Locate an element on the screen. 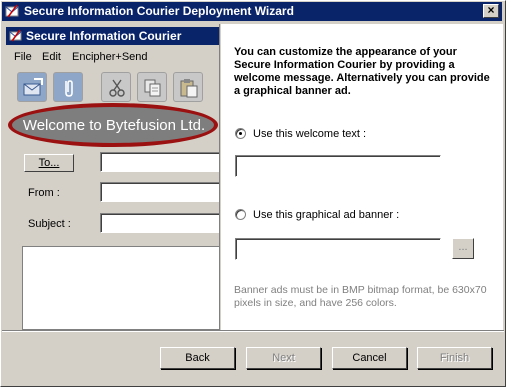  menu-encipher-send: Encipher+Send is located at coordinates (110, 57).